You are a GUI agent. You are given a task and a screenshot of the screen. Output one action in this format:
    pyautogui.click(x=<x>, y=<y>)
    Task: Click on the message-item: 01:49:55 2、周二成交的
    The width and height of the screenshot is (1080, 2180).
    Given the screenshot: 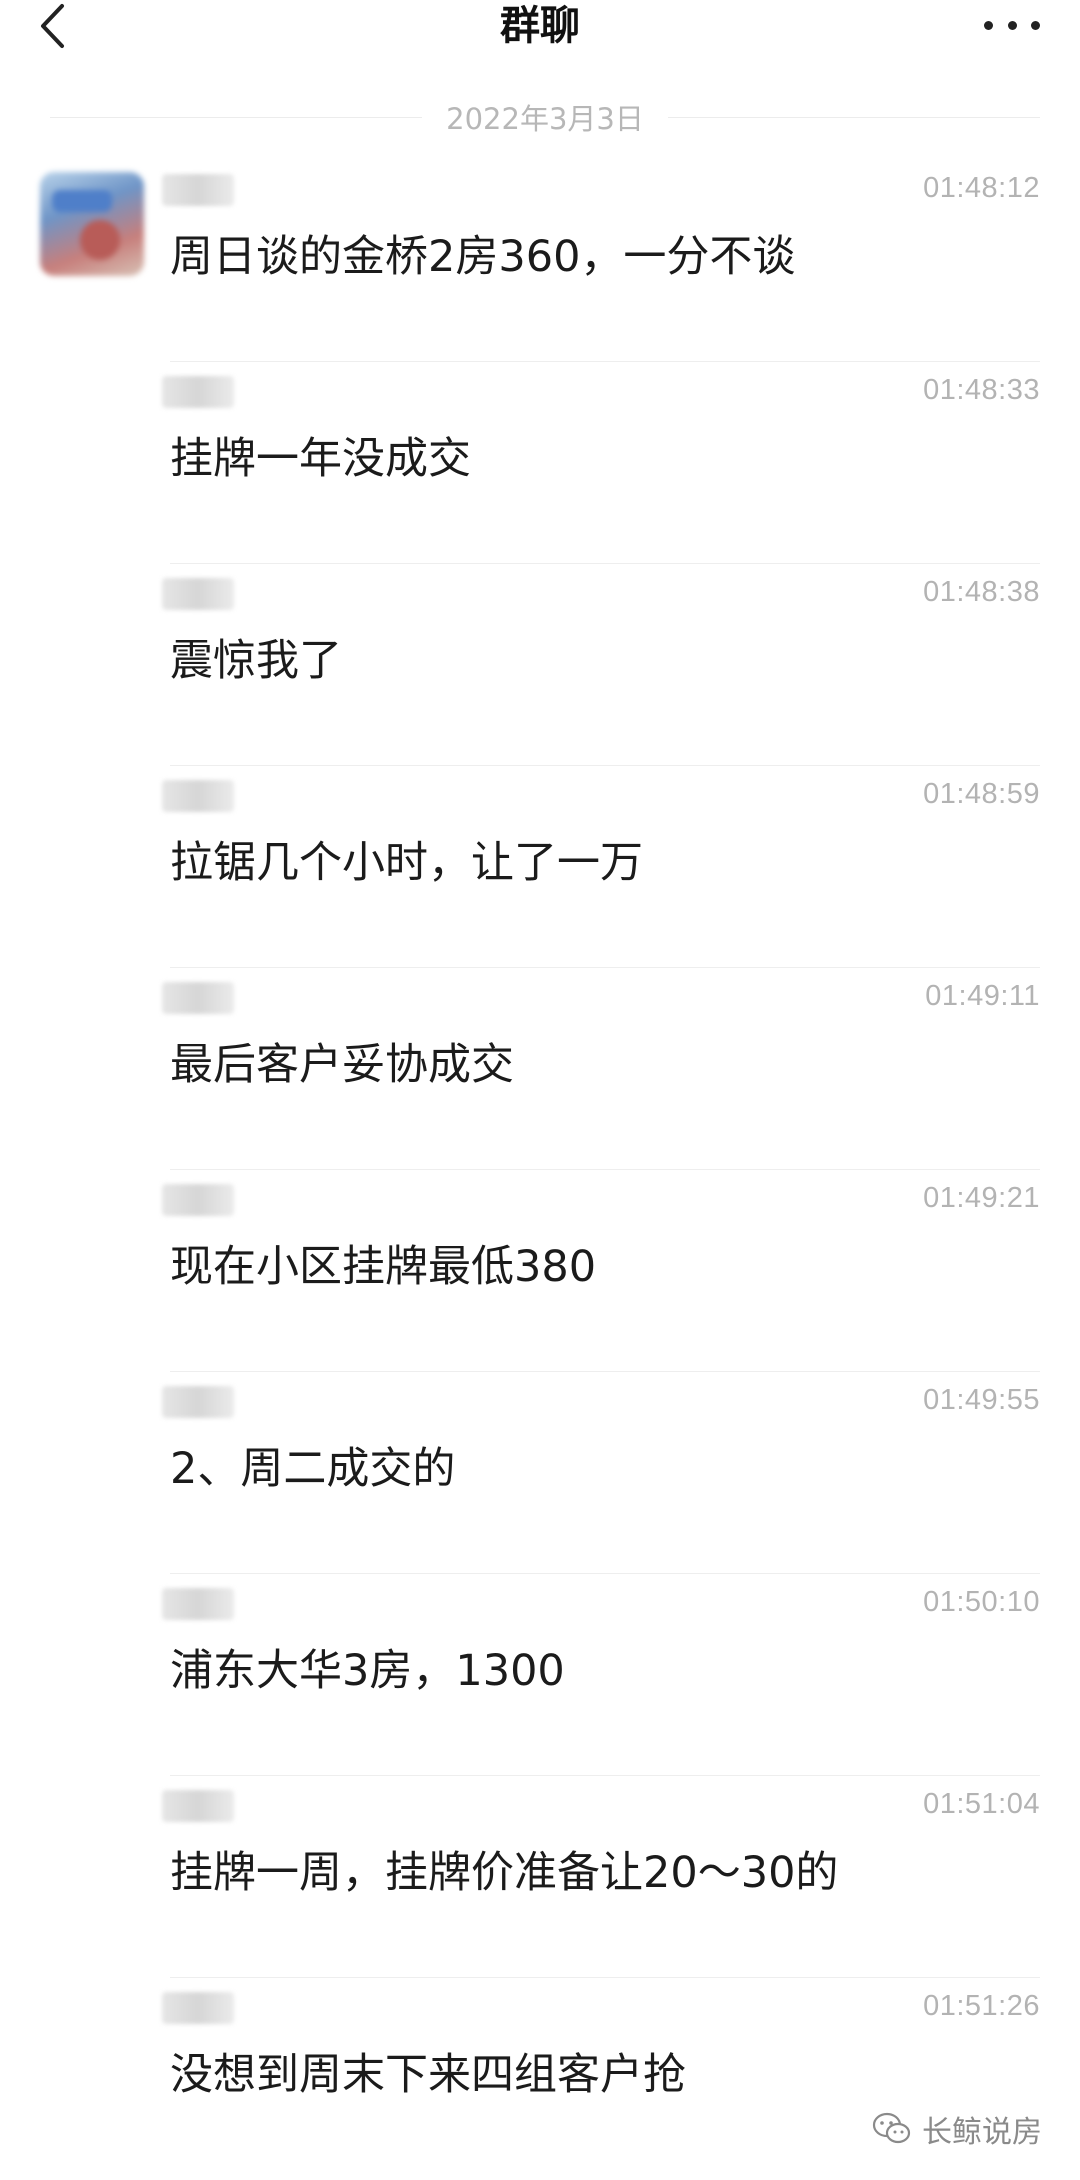 What is the action you would take?
    pyautogui.click(x=600, y=1473)
    